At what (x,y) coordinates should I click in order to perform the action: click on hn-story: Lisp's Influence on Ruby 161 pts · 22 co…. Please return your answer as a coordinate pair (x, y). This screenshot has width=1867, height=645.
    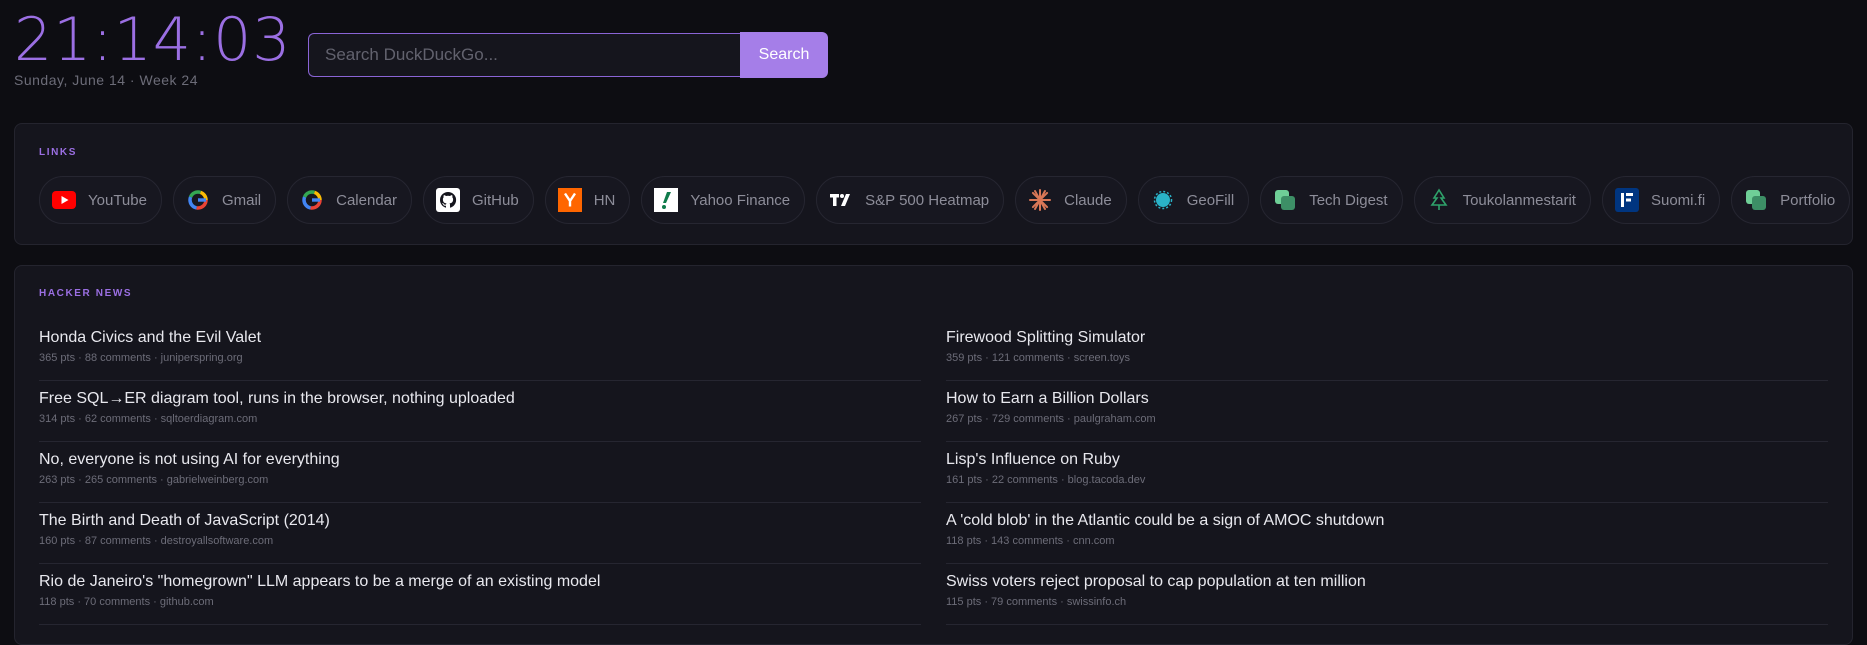
    Looking at the image, I should click on (1387, 472).